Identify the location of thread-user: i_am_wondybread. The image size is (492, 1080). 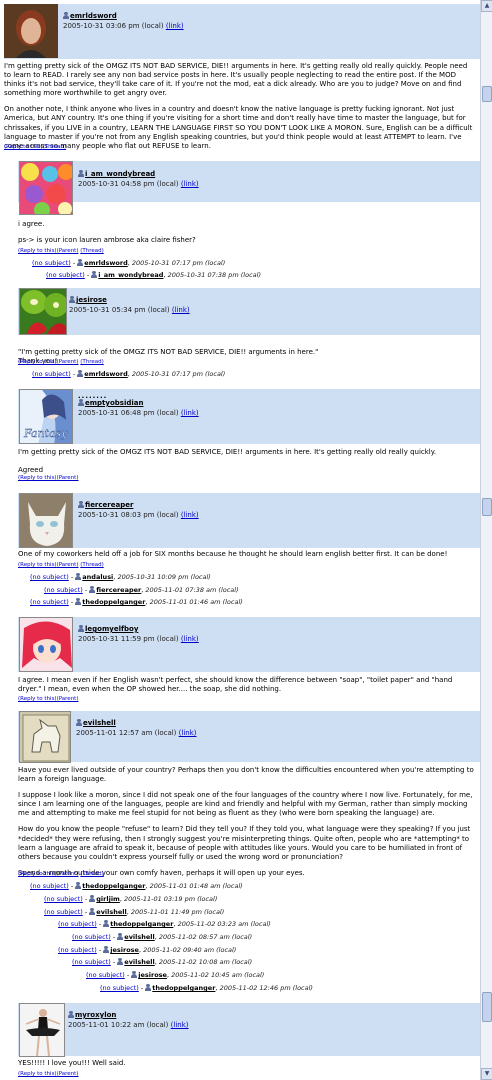
(130, 275).